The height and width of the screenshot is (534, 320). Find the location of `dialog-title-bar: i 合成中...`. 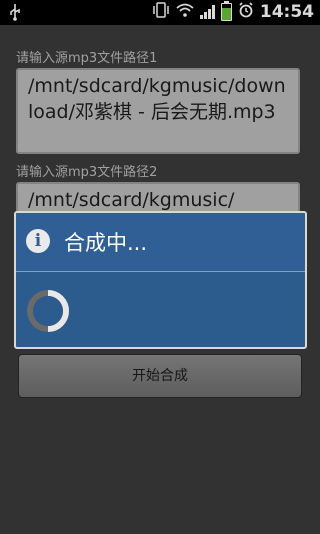

dialog-title-bar: i 合成中... is located at coordinates (160, 242).